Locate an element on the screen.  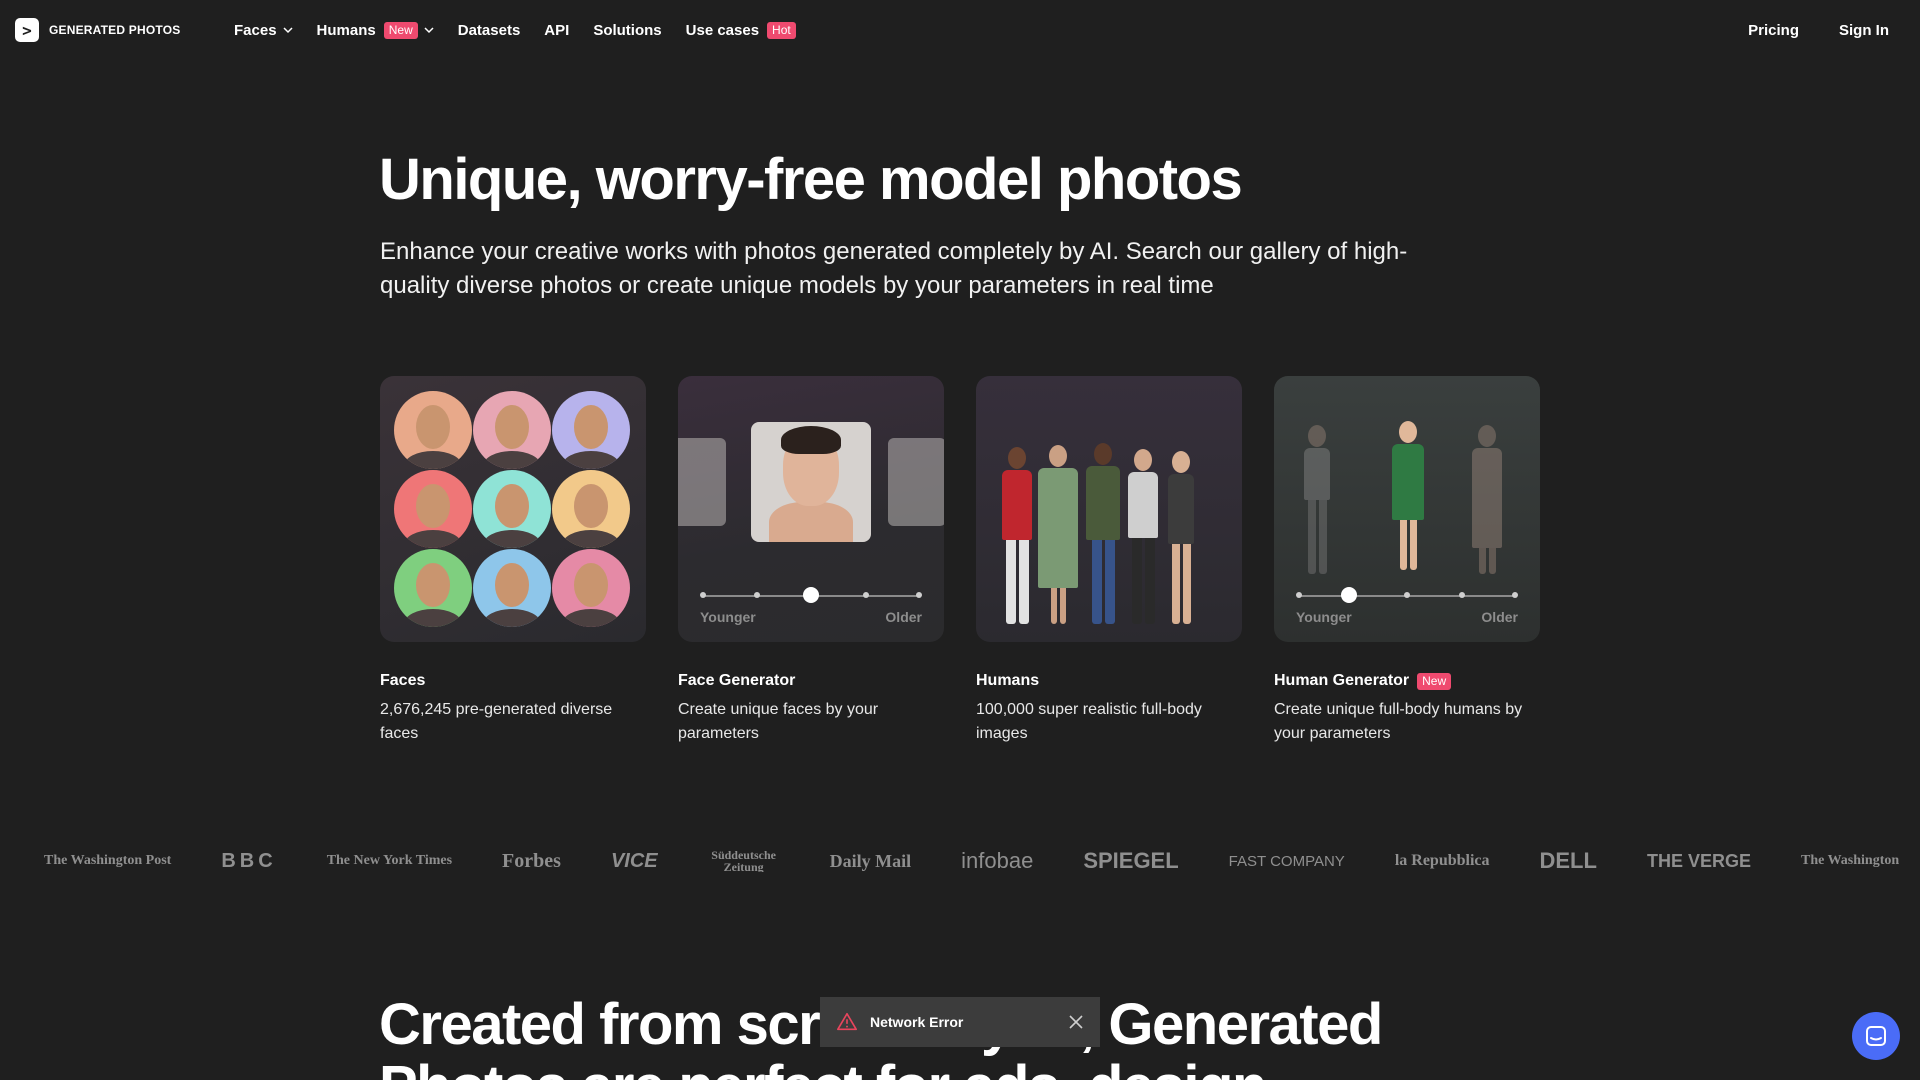
humans-image is located at coordinates (1109, 509).